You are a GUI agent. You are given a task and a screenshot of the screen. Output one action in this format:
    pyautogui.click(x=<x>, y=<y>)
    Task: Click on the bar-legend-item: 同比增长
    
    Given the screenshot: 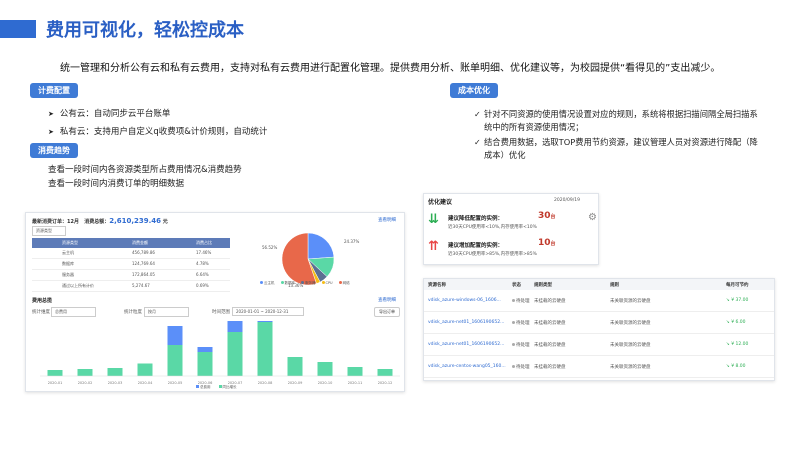 What is the action you would take?
    pyautogui.click(x=227, y=387)
    